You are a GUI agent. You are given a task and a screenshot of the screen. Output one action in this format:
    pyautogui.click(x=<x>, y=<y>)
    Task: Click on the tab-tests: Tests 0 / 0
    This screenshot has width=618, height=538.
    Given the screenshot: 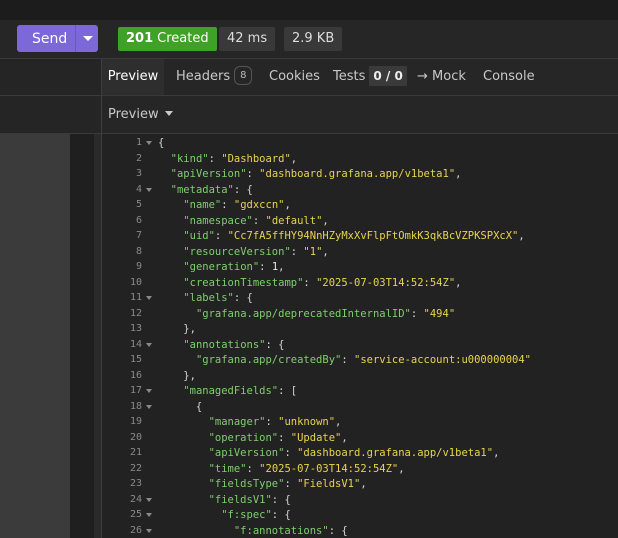 What is the action you would take?
    pyautogui.click(x=370, y=77)
    